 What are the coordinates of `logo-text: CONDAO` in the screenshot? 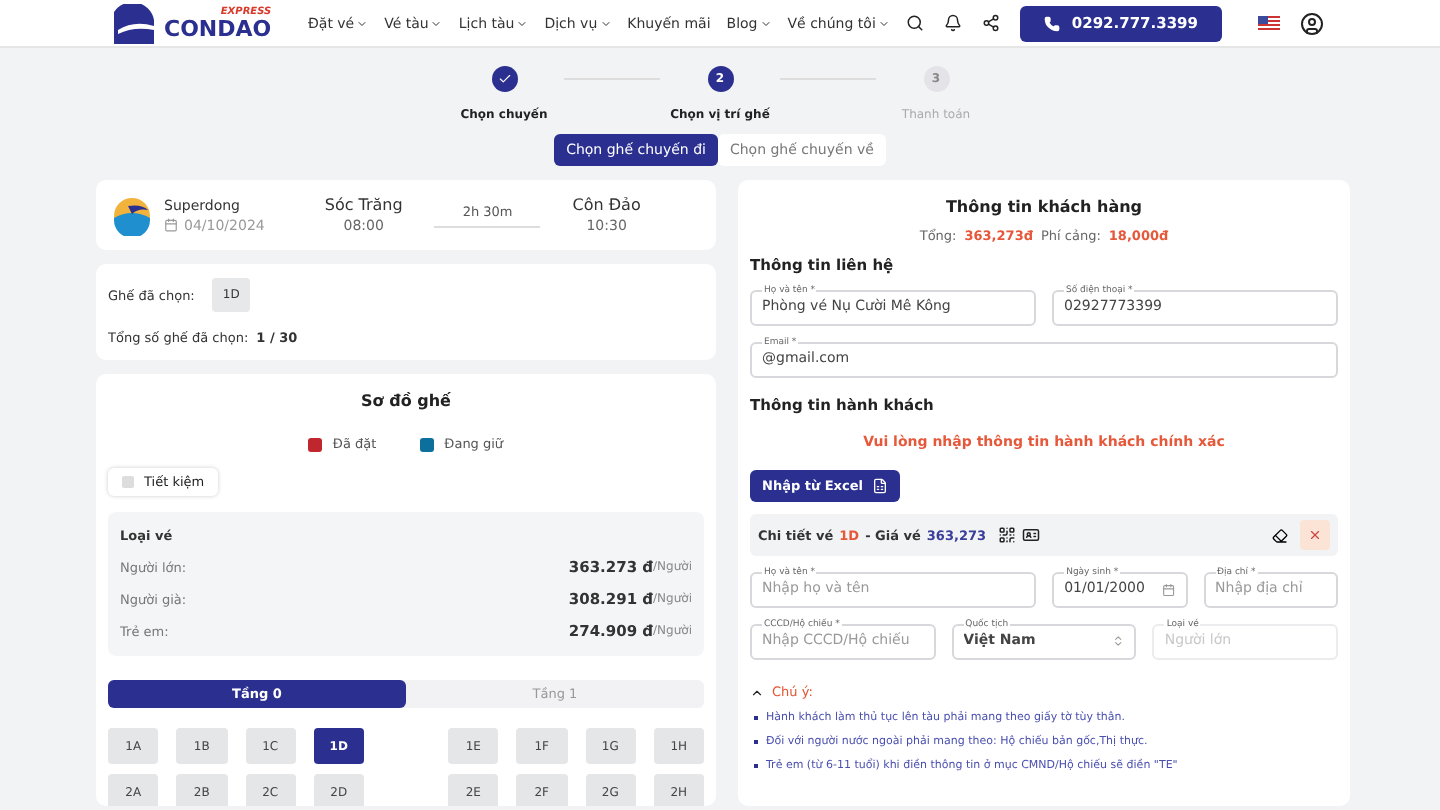 It's located at (218, 28).